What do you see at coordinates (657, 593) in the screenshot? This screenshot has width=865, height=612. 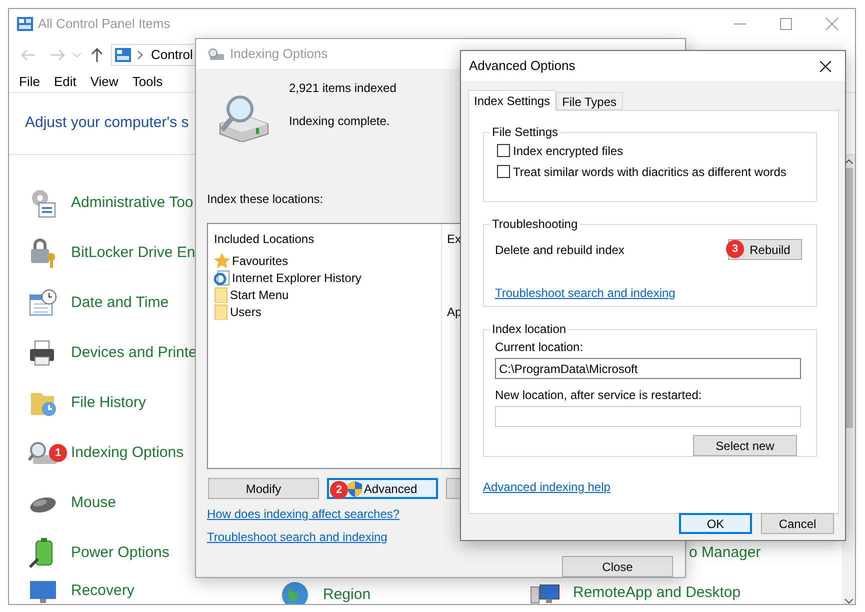 I see `control-panel-link: RemoteApp and Desktop` at bounding box center [657, 593].